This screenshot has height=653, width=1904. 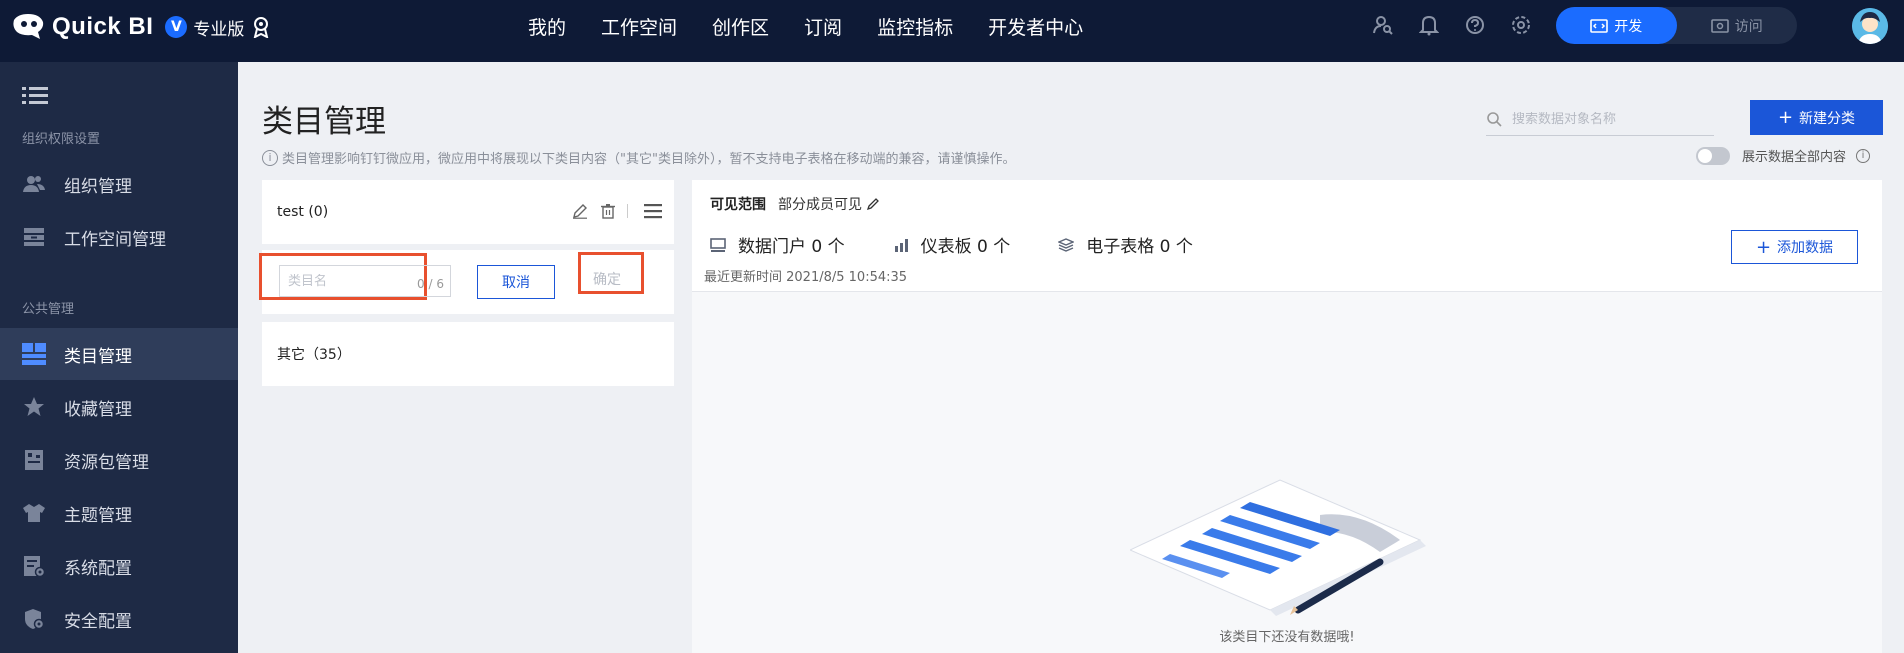 What do you see at coordinates (1139, 247) in the screenshot?
I see `stat-spreadsheet-label: 电子表格 0 个` at bounding box center [1139, 247].